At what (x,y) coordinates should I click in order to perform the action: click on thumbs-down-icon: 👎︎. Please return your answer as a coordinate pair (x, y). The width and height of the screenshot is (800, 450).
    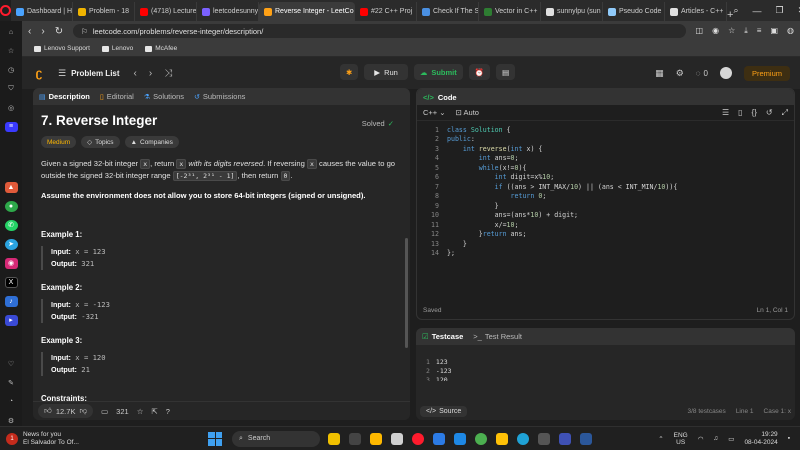
    Looking at the image, I should click on (83, 411).